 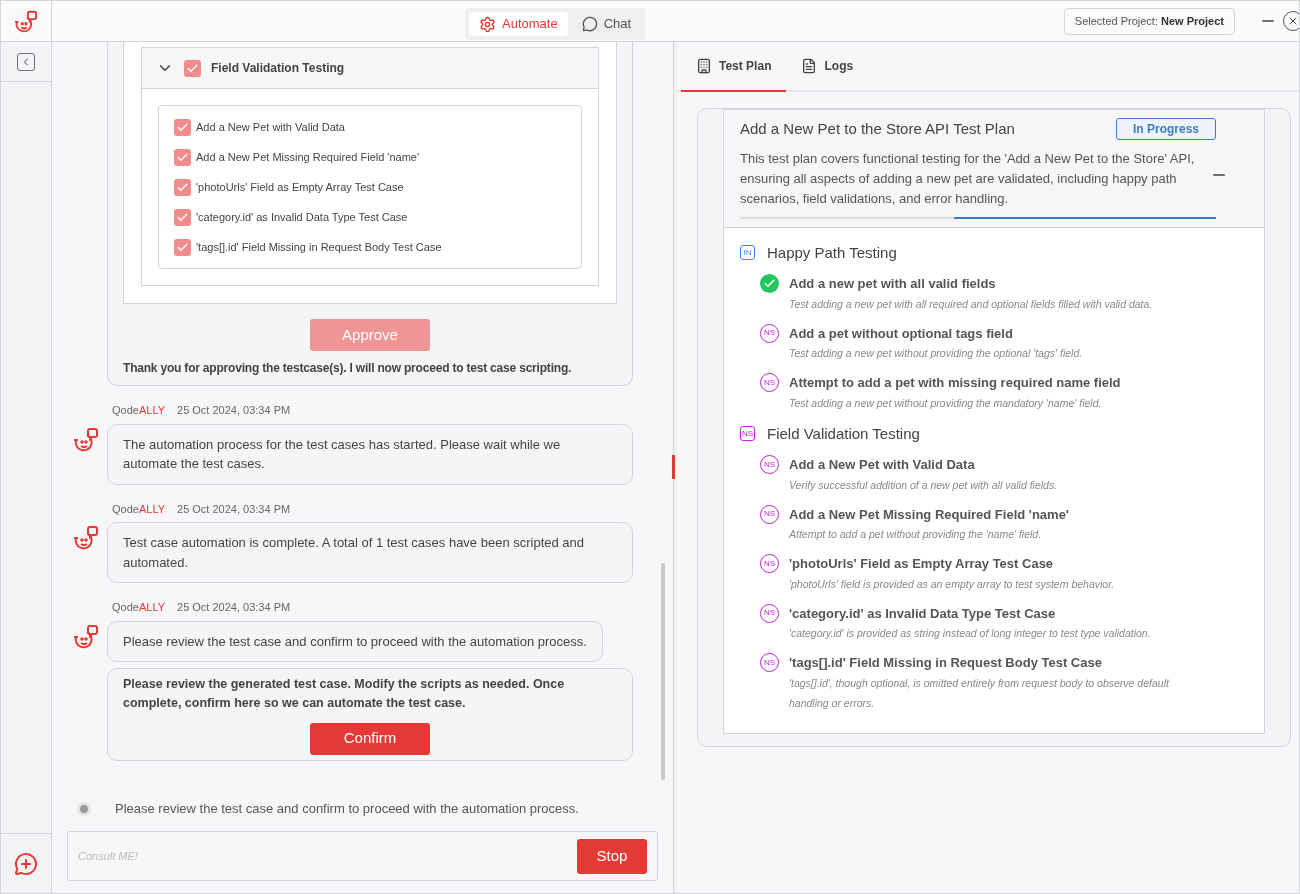 What do you see at coordinates (370, 738) in the screenshot?
I see `confirm-button: Confirm` at bounding box center [370, 738].